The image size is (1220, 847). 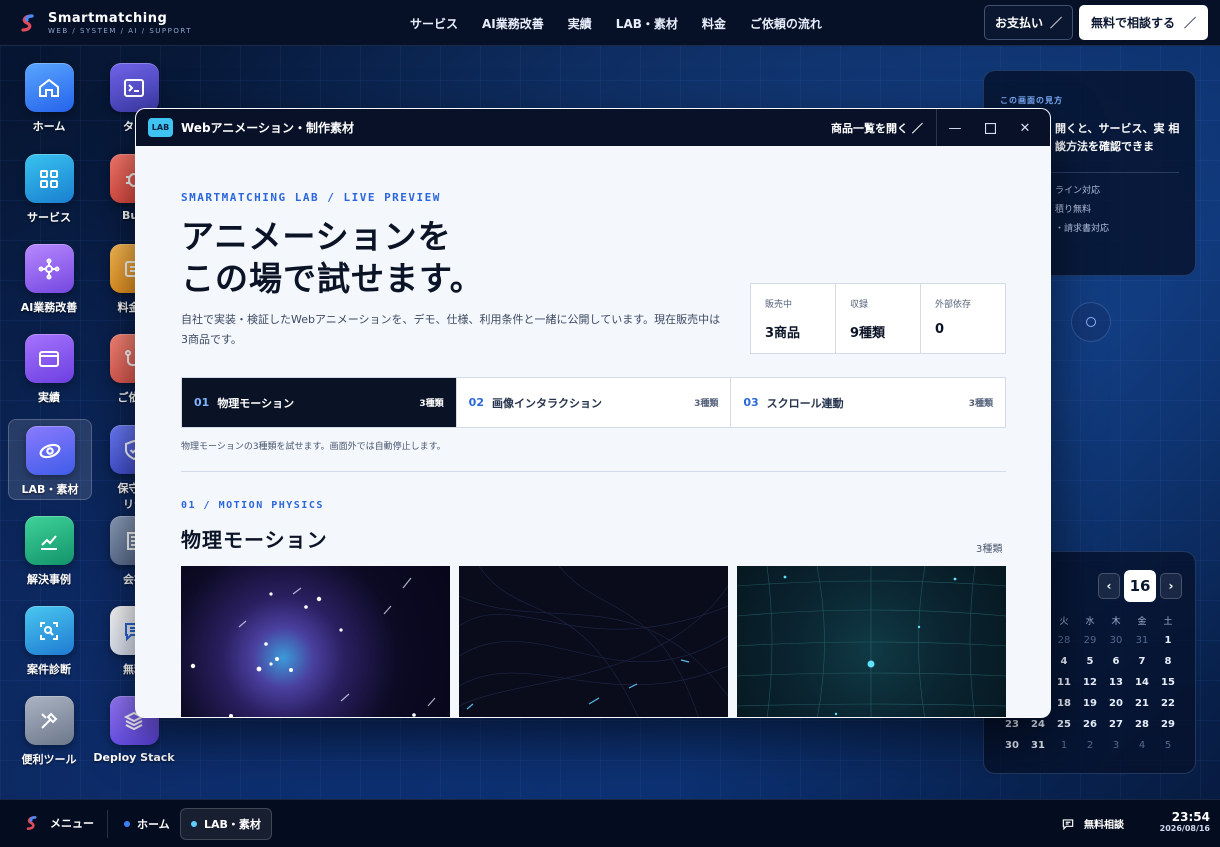 I want to click on calendar-date: 26, so click(x=1090, y=726).